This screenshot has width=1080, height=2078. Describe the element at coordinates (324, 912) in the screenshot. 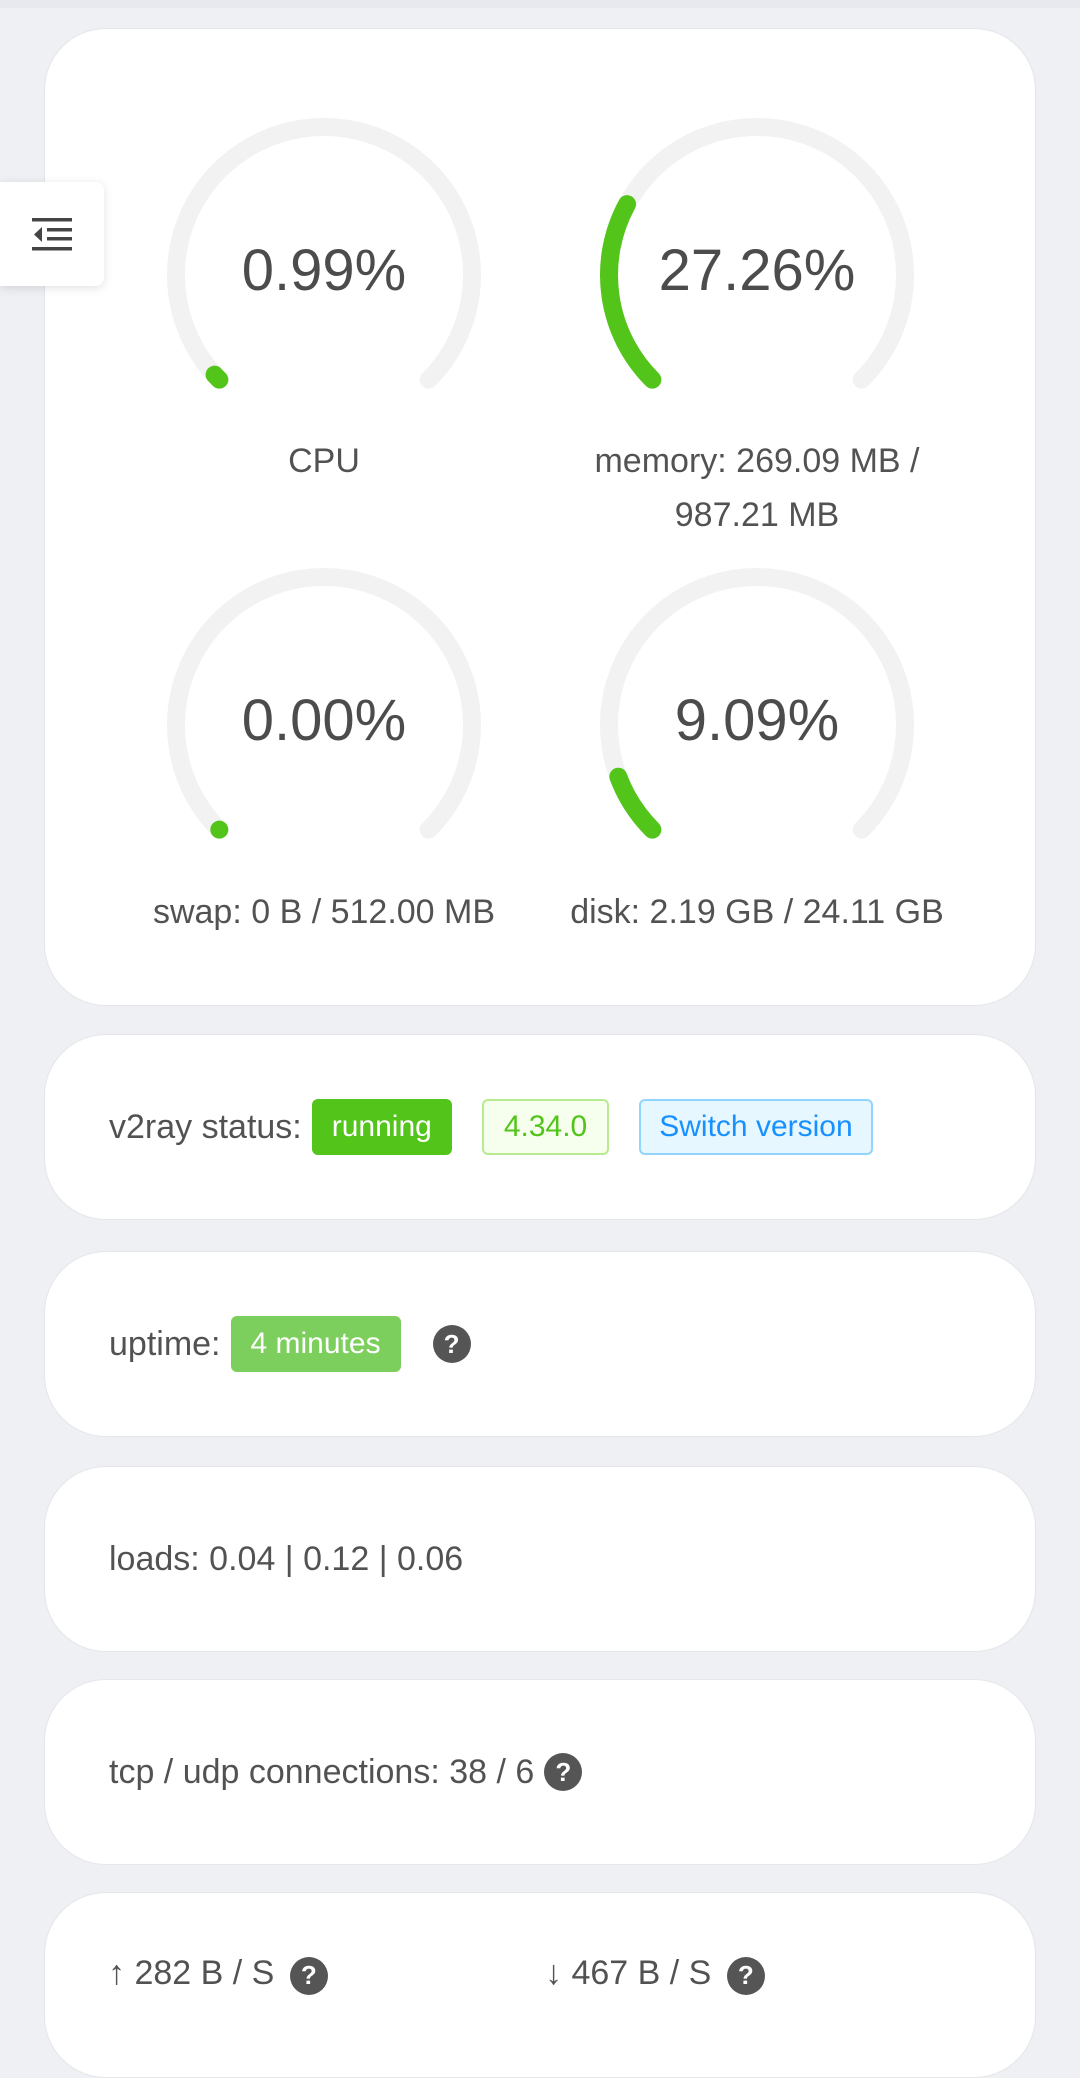

I see `swap-gauge-label: swap: 0 B / 512.00 MB` at that location.